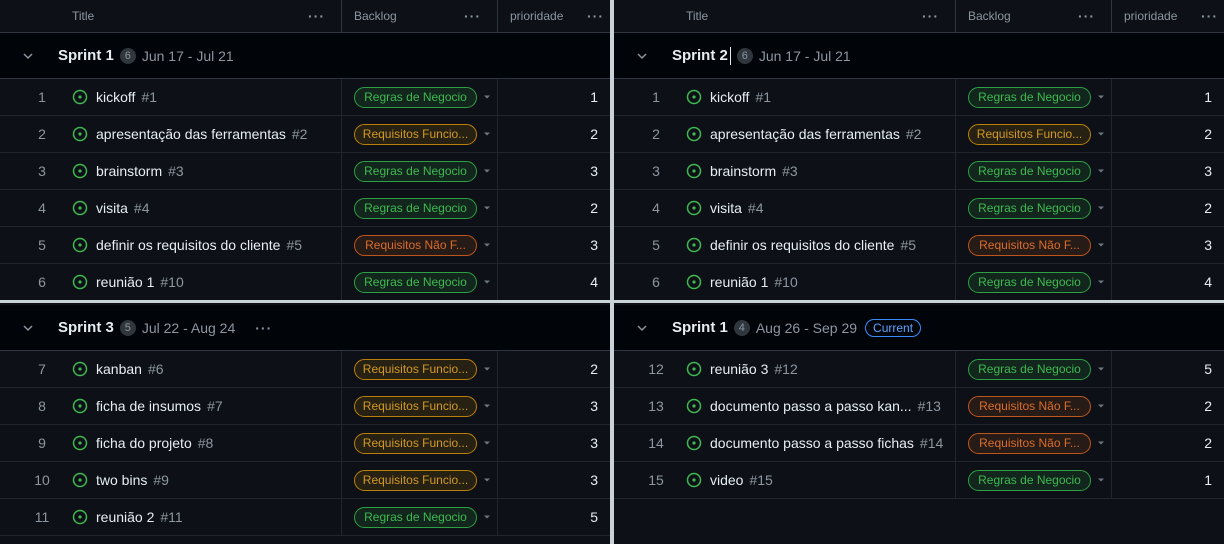 The width and height of the screenshot is (1224, 544). Describe the element at coordinates (726, 208) in the screenshot. I see `issue-title-link: visita` at that location.